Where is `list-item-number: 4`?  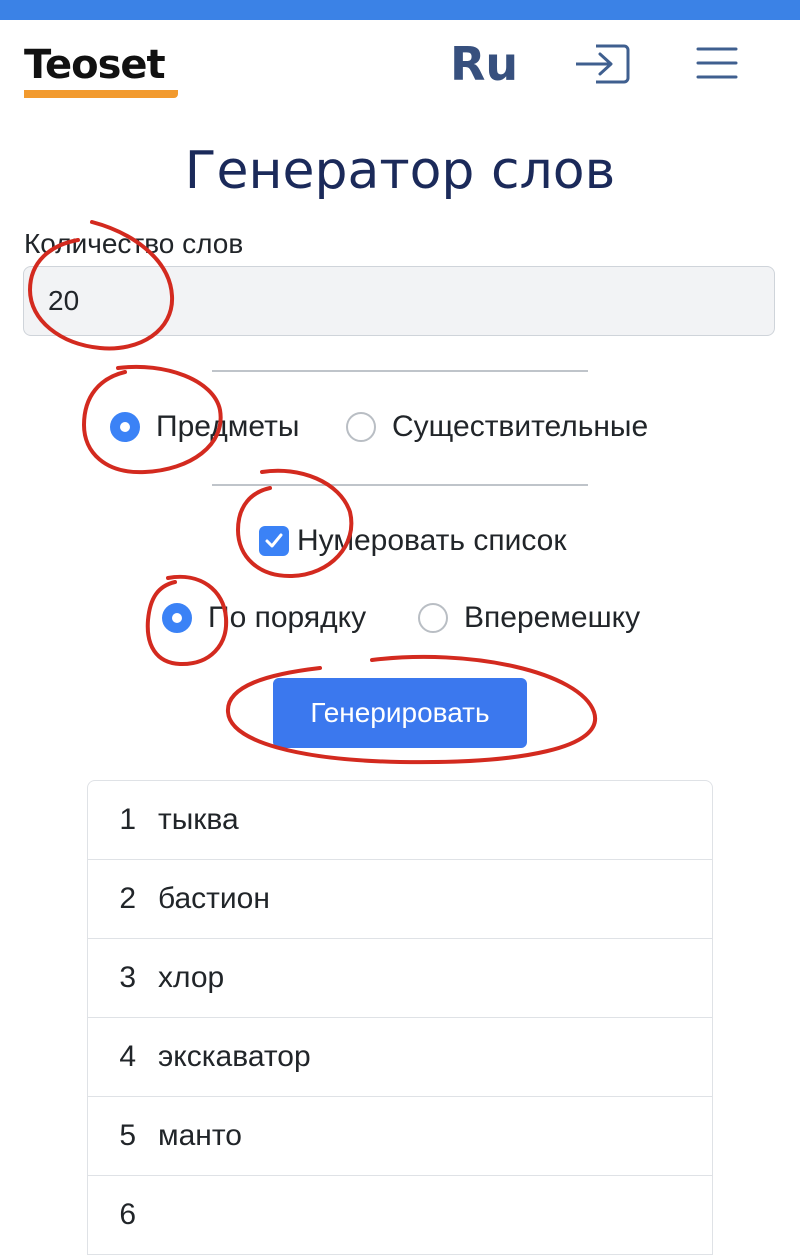
list-item-number: 4 is located at coordinates (127, 1056).